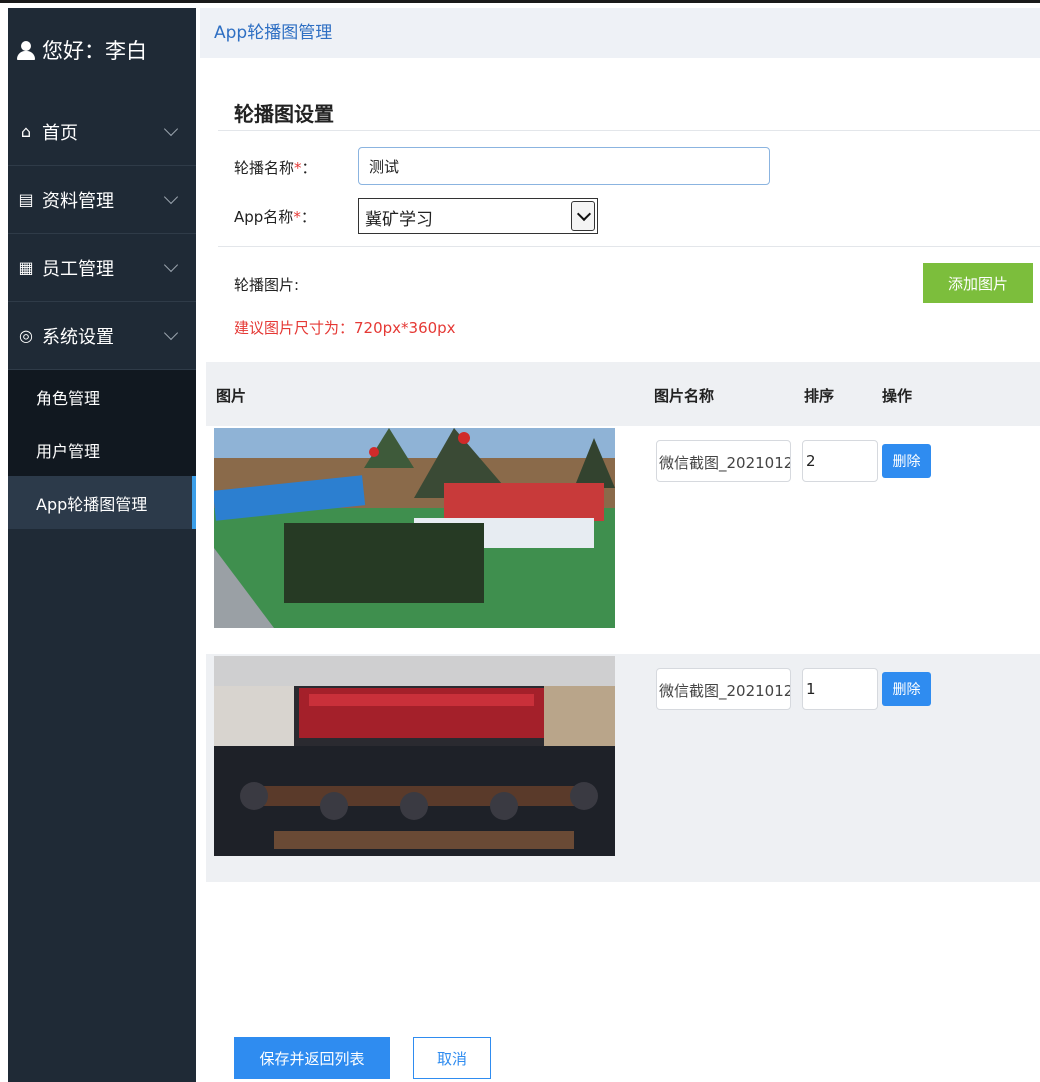  I want to click on table-header: 图片 图片名称 排序 操作, so click(623, 394).